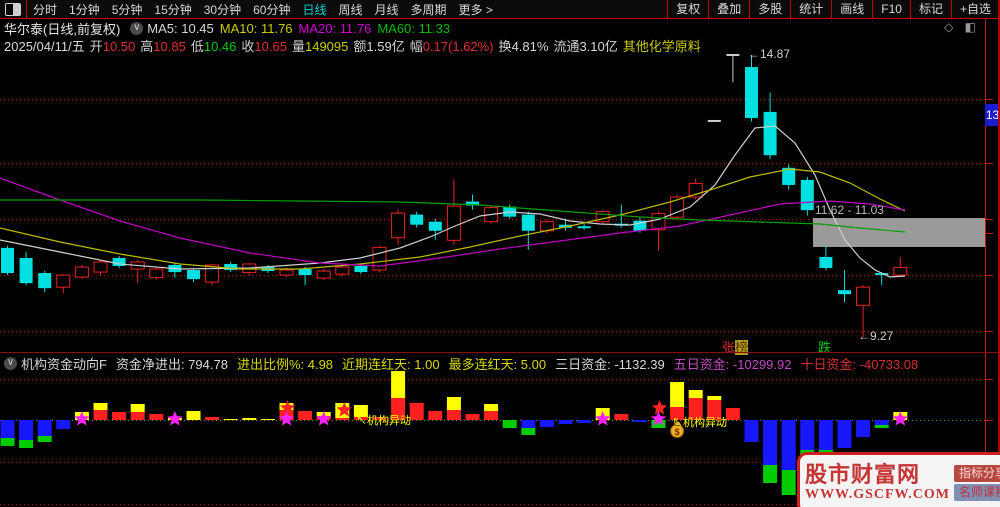 This screenshot has height=507, width=1000. I want to click on indicator-chevron-icon: ∨, so click(10, 363).